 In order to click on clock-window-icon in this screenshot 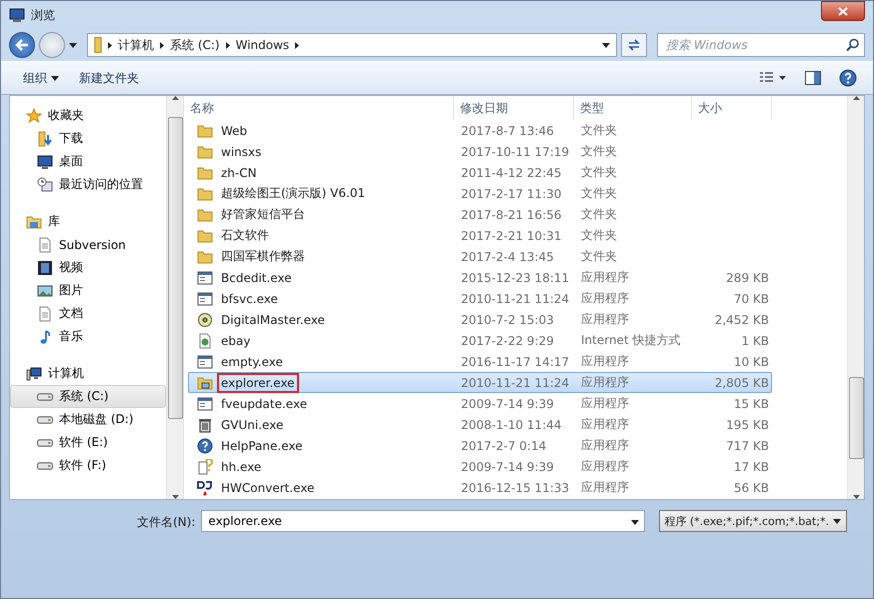, I will do `click(45, 184)`.